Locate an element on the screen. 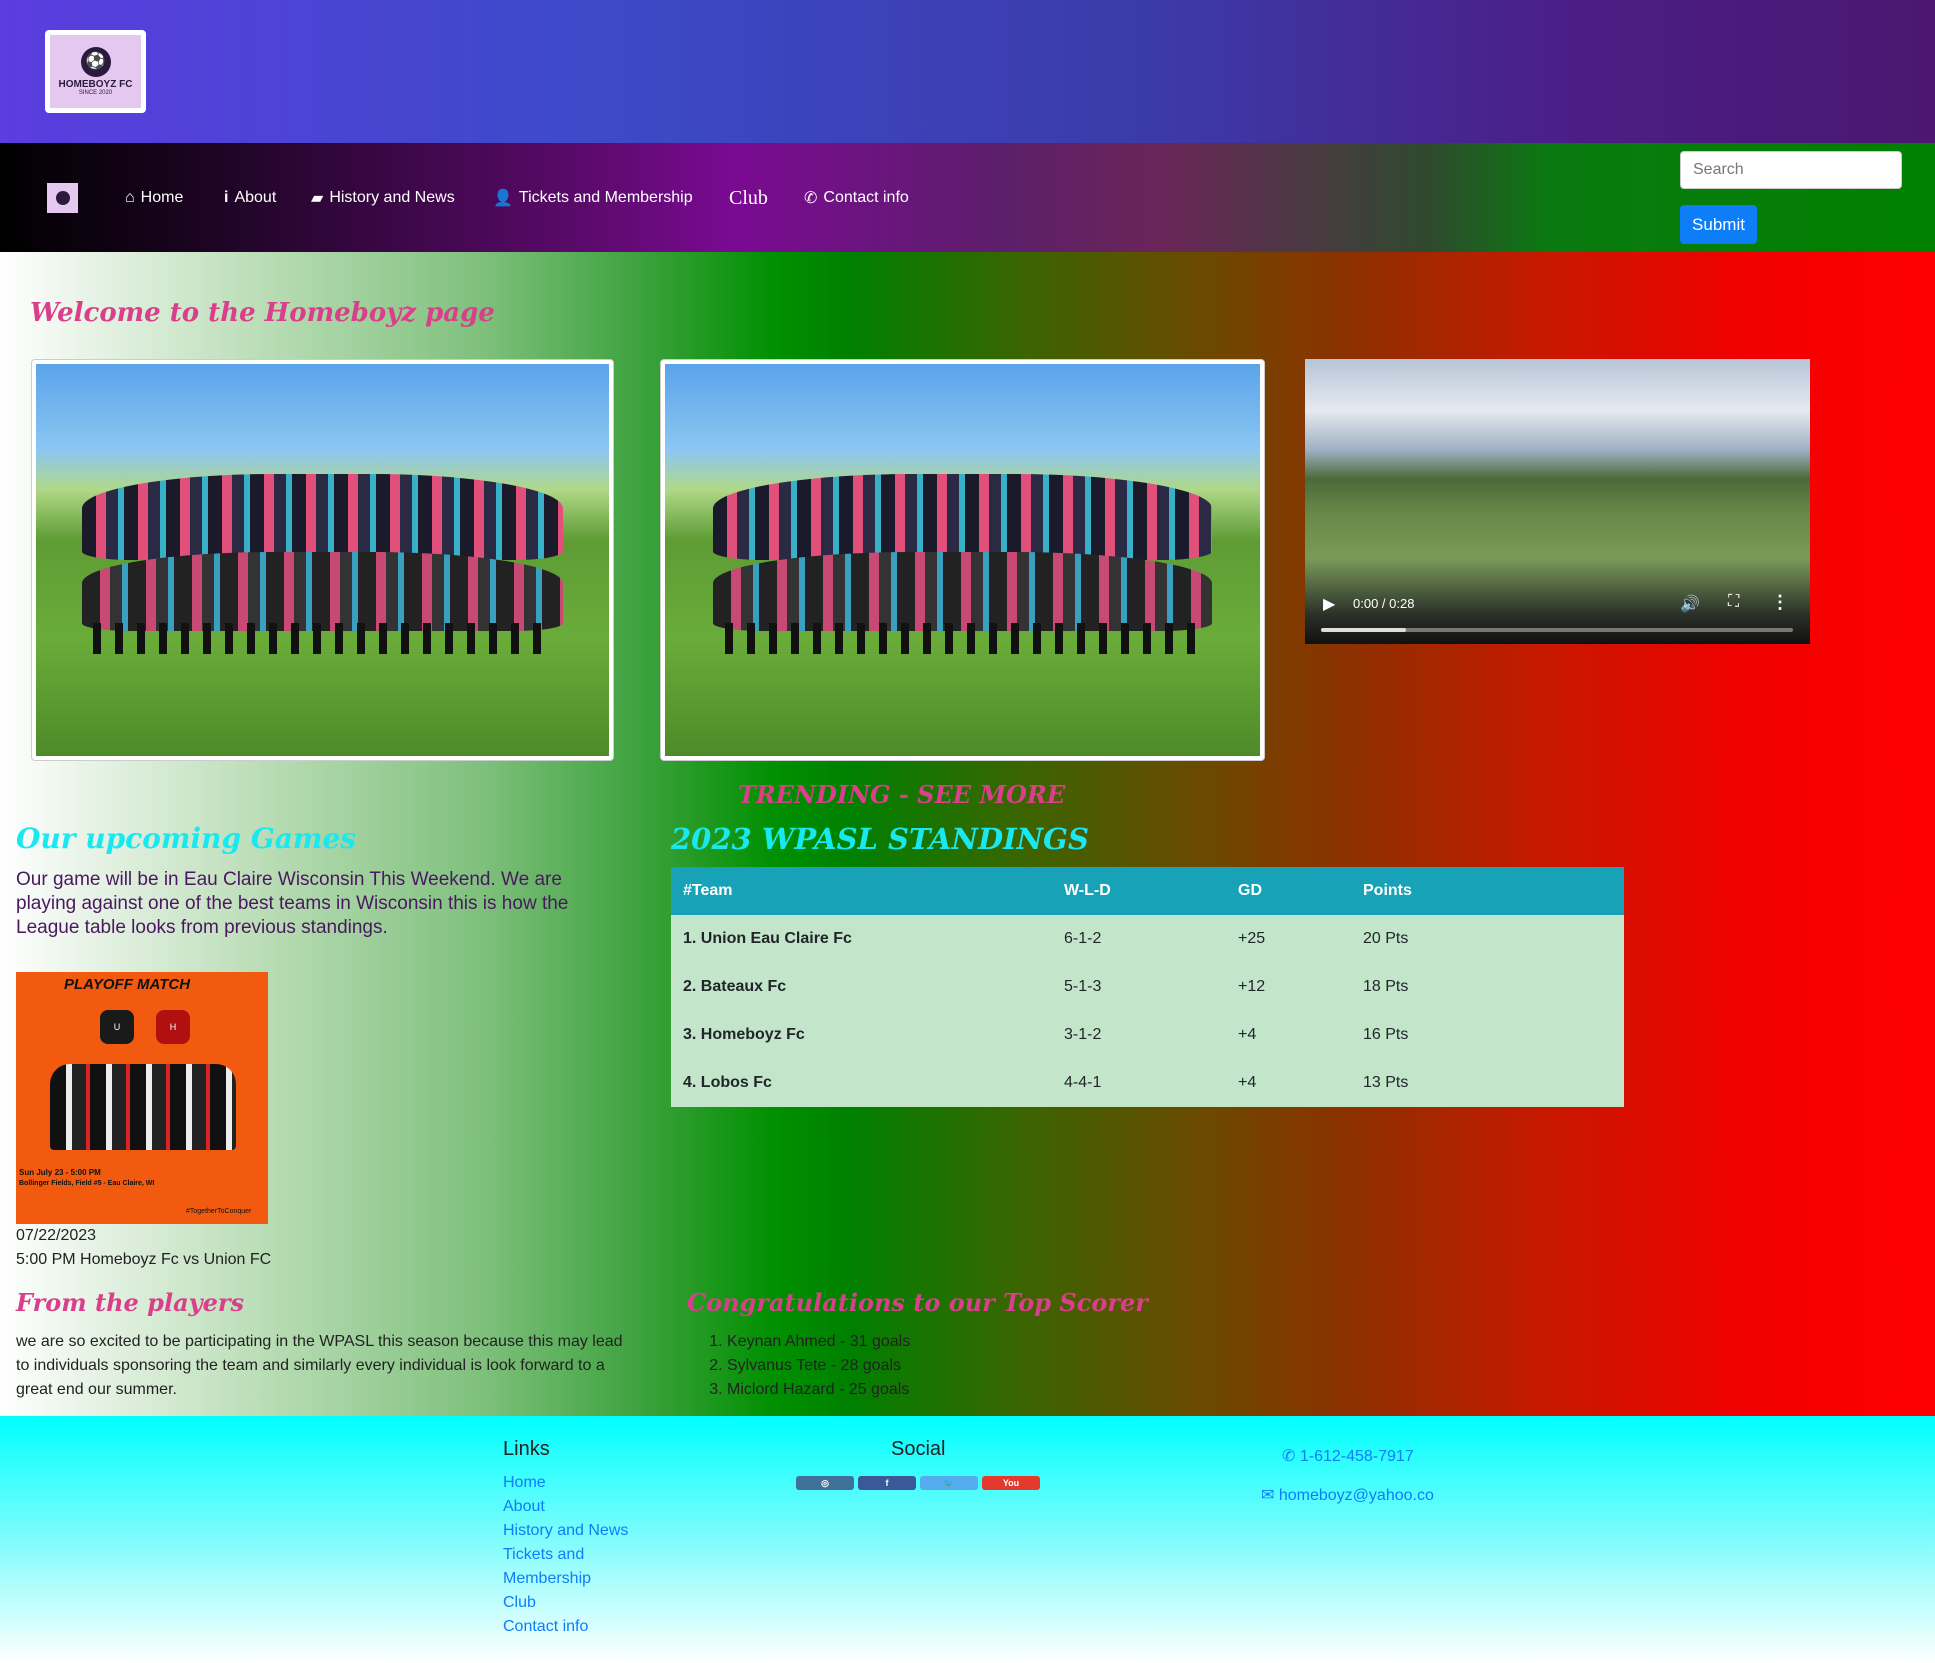 The width and height of the screenshot is (1935, 1663). nav-club: Club is located at coordinates (748, 198).